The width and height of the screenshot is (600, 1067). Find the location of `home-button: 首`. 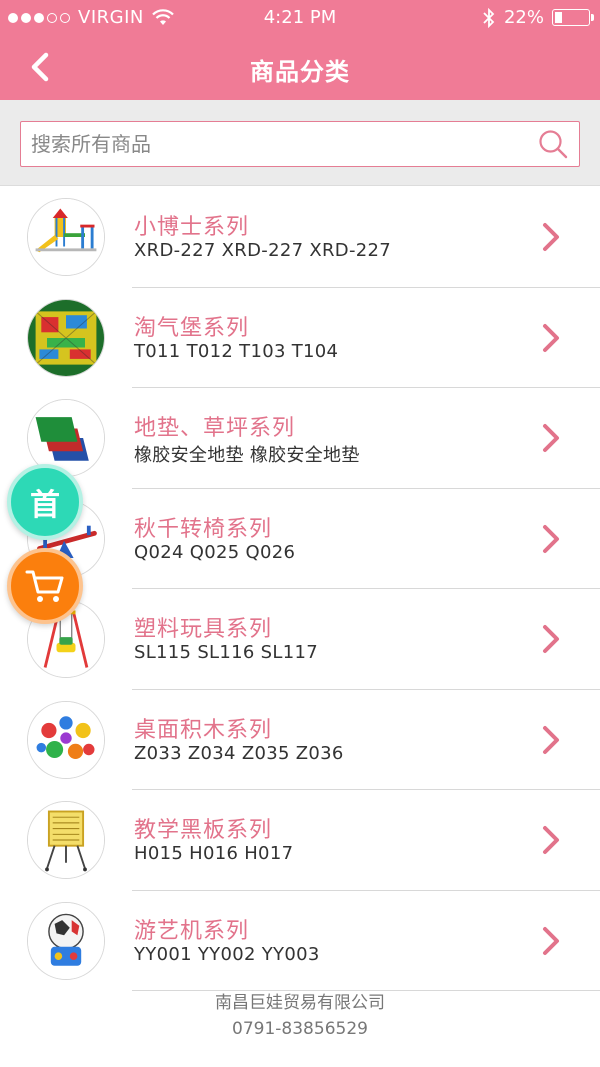

home-button: 首 is located at coordinates (45, 502).